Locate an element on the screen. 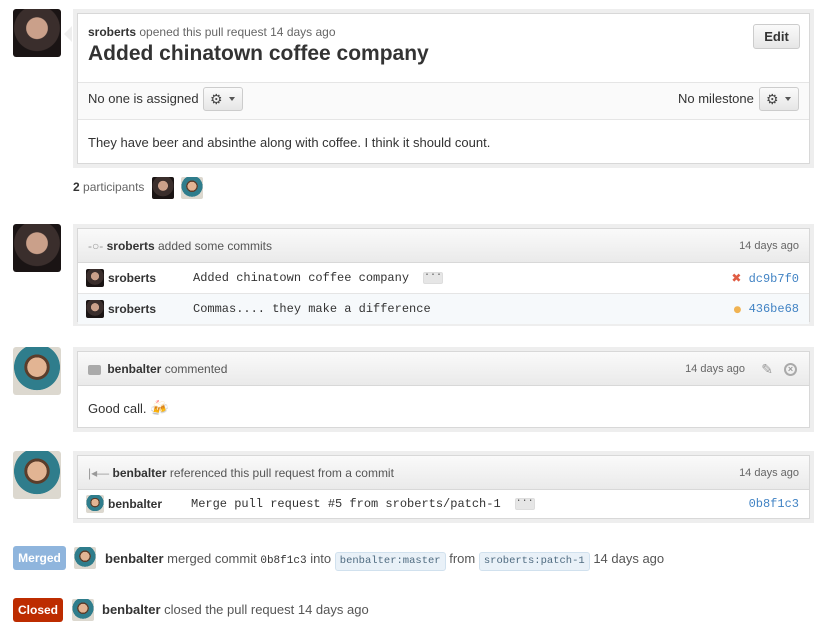 This screenshot has width=824, height=634. comment-author-link: benbalter is located at coordinates (134, 369).